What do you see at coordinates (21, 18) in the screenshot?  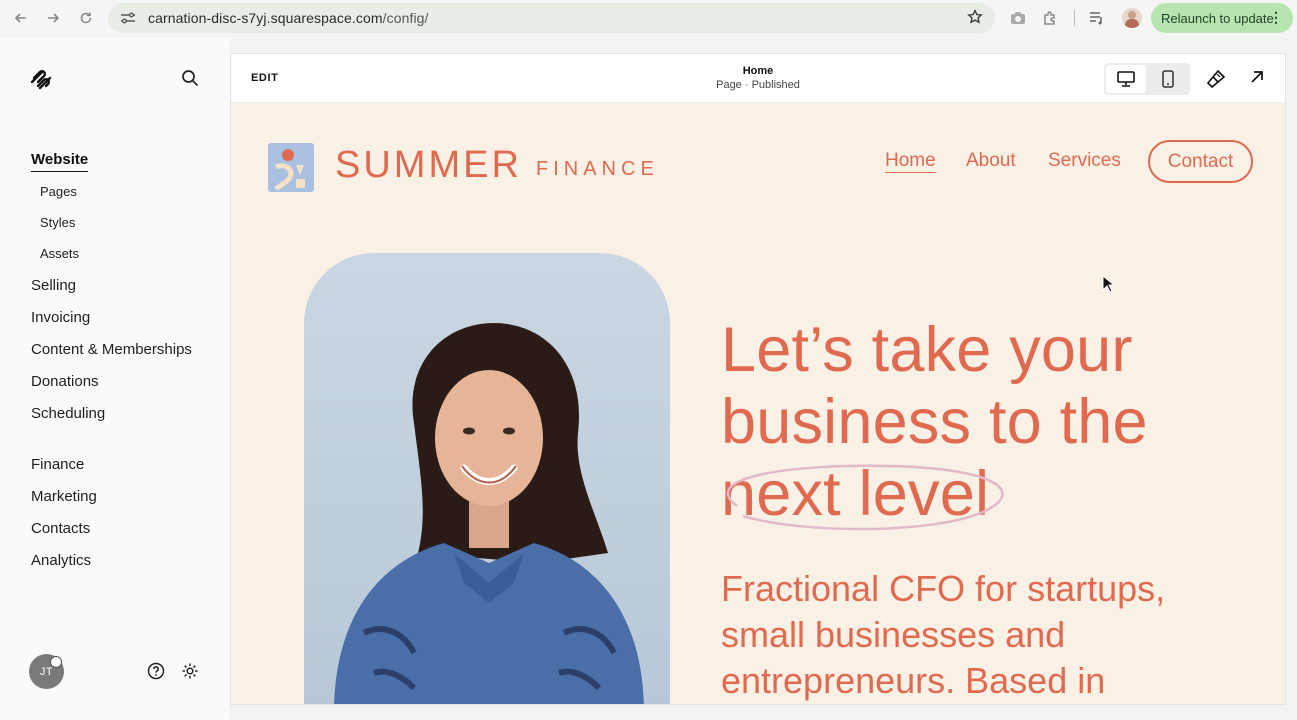 I see `back-arrow-icon` at bounding box center [21, 18].